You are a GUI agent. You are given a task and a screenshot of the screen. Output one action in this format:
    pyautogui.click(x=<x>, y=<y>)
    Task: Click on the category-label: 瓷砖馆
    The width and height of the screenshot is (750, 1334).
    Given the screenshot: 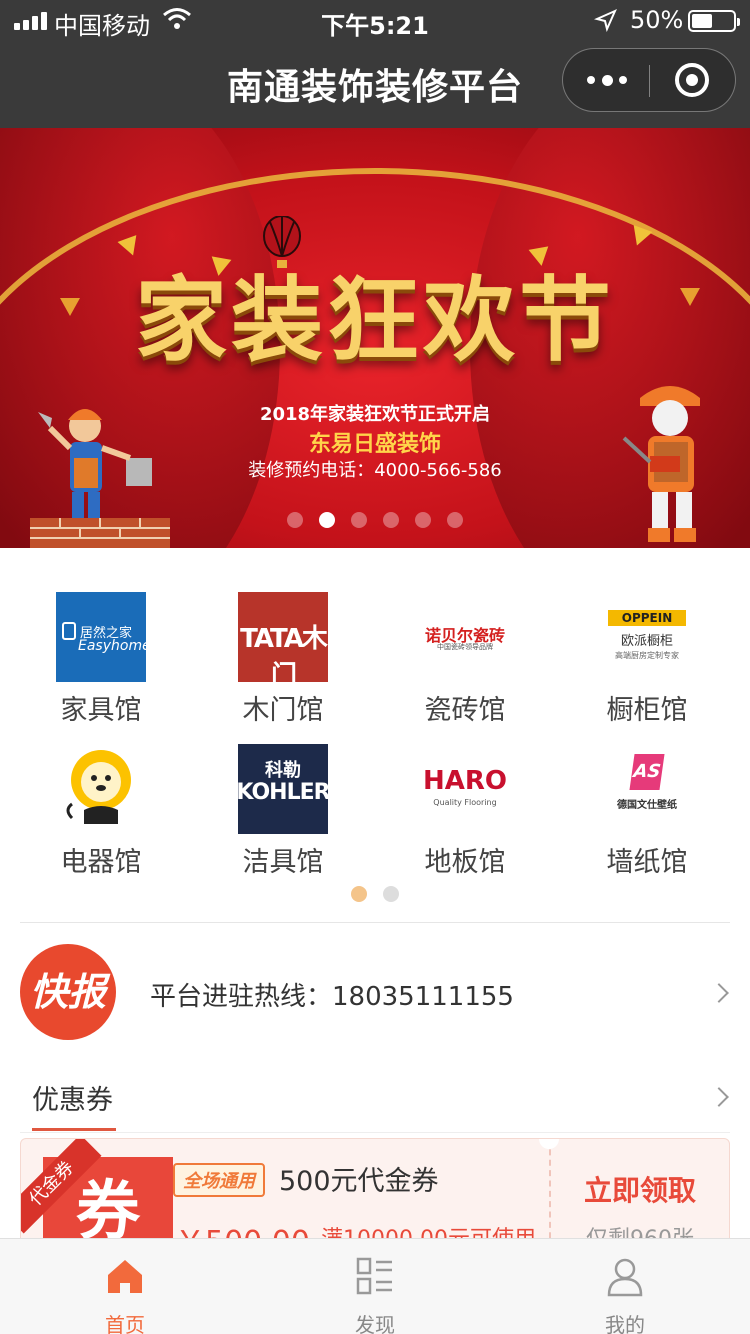 What is the action you would take?
    pyautogui.click(x=465, y=710)
    